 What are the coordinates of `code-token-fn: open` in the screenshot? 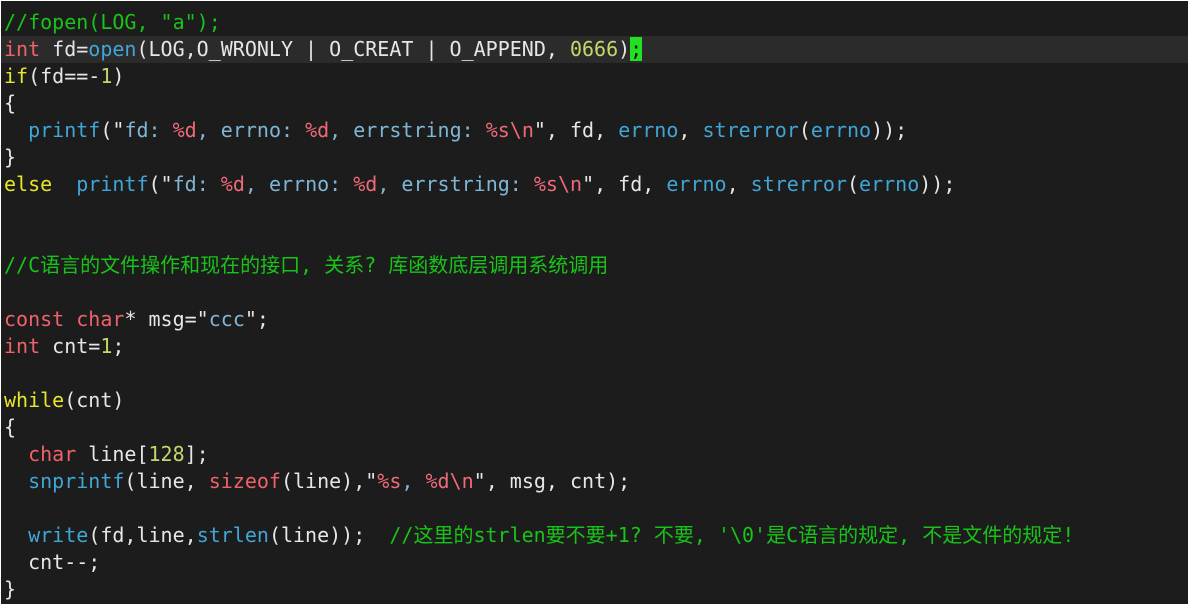 It's located at (112, 49).